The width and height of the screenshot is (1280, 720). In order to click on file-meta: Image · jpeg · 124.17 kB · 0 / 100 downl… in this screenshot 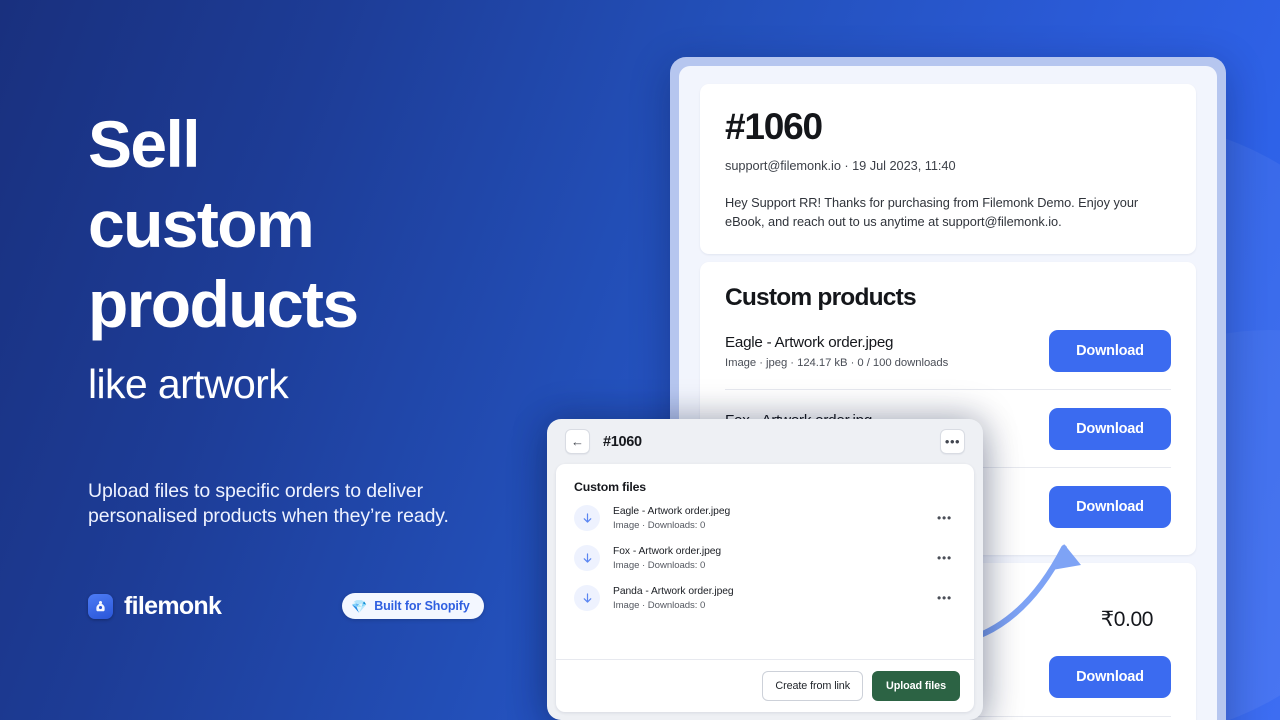, I will do `click(837, 362)`.